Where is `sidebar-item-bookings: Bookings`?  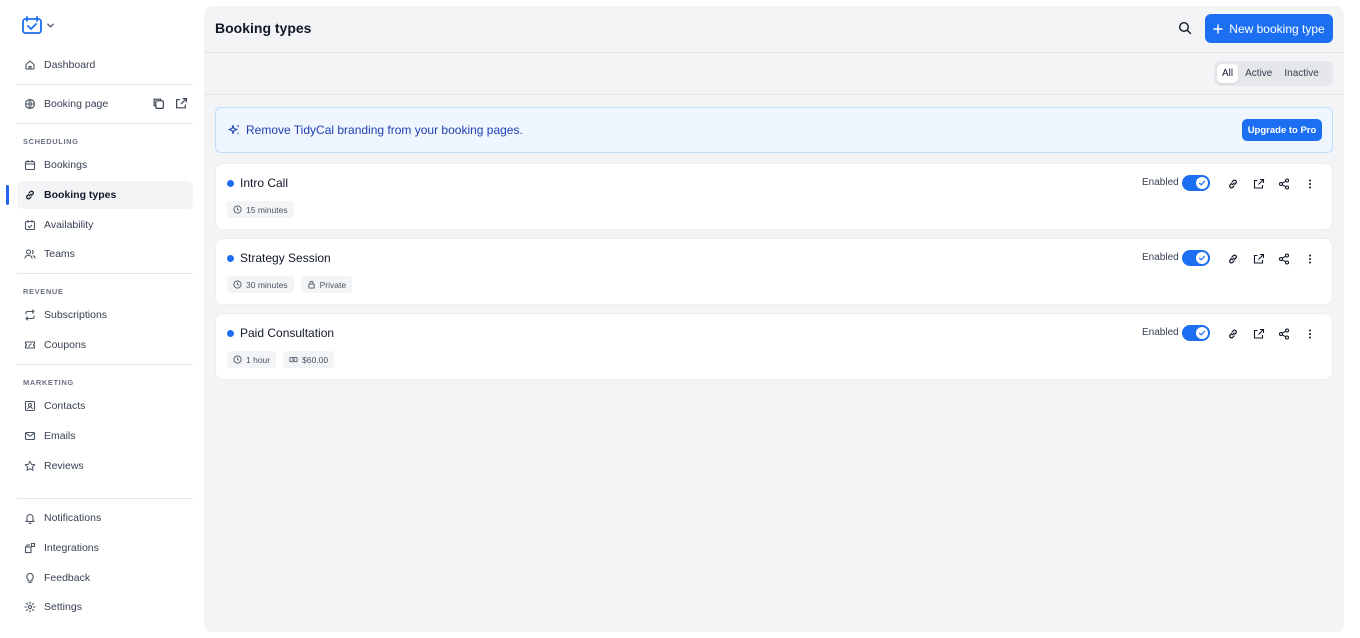
sidebar-item-bookings: Bookings is located at coordinates (105, 165).